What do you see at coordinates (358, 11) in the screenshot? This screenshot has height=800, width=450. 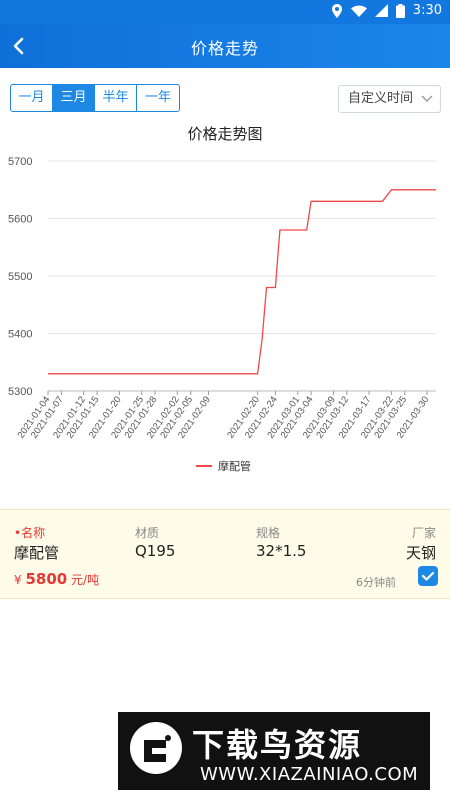 I see `wifi-icon` at bounding box center [358, 11].